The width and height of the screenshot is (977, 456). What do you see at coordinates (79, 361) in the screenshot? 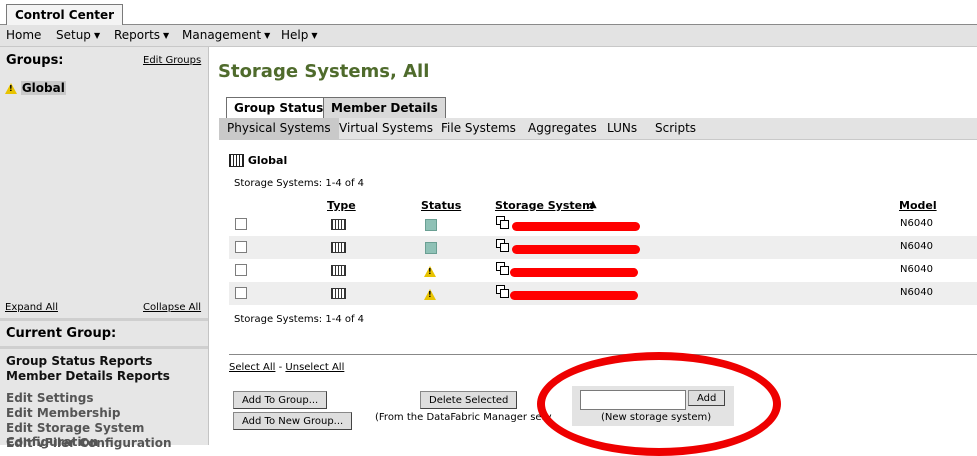
I see `group-status-reports-link: Group Status Reports` at bounding box center [79, 361].